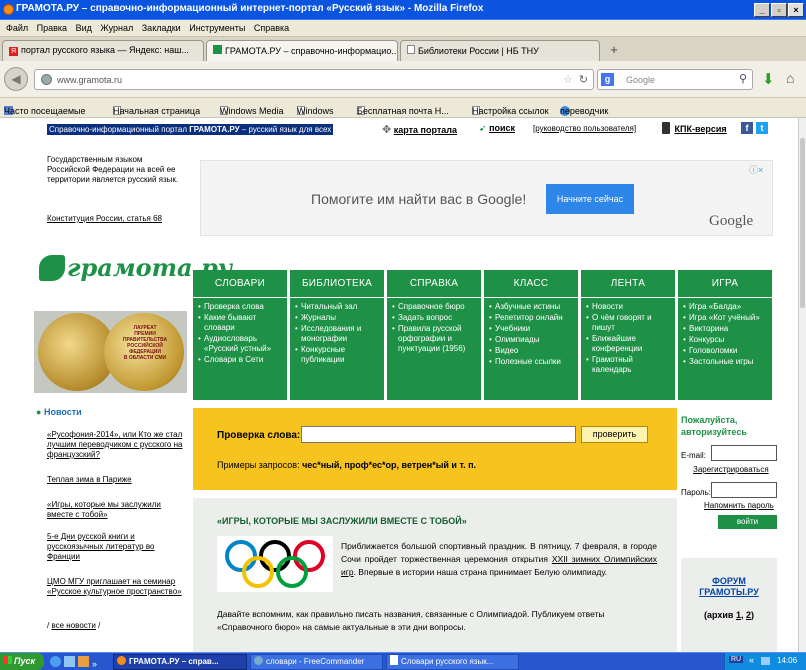 This screenshot has height=670, width=806. What do you see at coordinates (337, 284) in the screenshot?
I see `nav-heading: БИБЛИОТЕКА` at bounding box center [337, 284].